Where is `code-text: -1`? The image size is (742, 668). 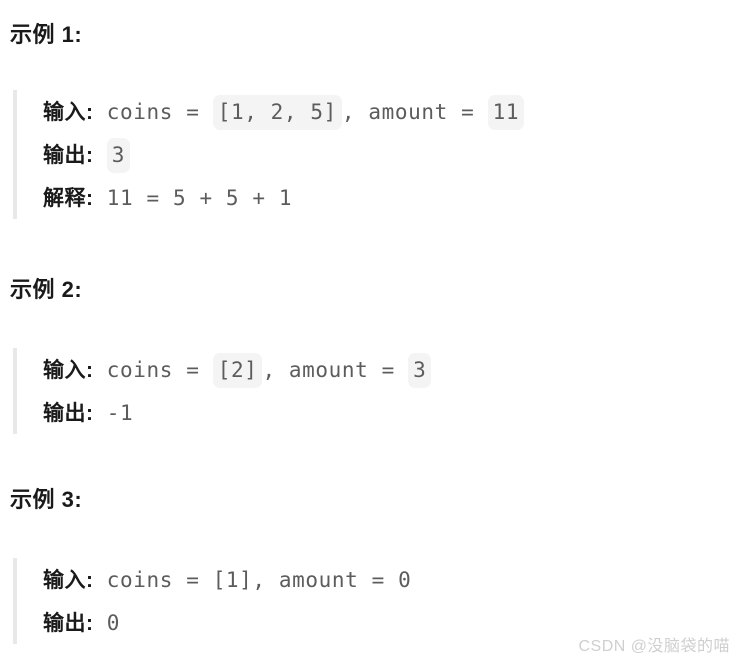 code-text: -1 is located at coordinates (113, 413).